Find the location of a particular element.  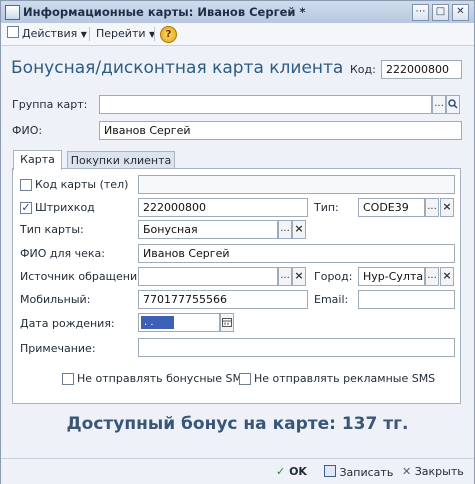

barcode-field: 222000800 is located at coordinates (223, 207).